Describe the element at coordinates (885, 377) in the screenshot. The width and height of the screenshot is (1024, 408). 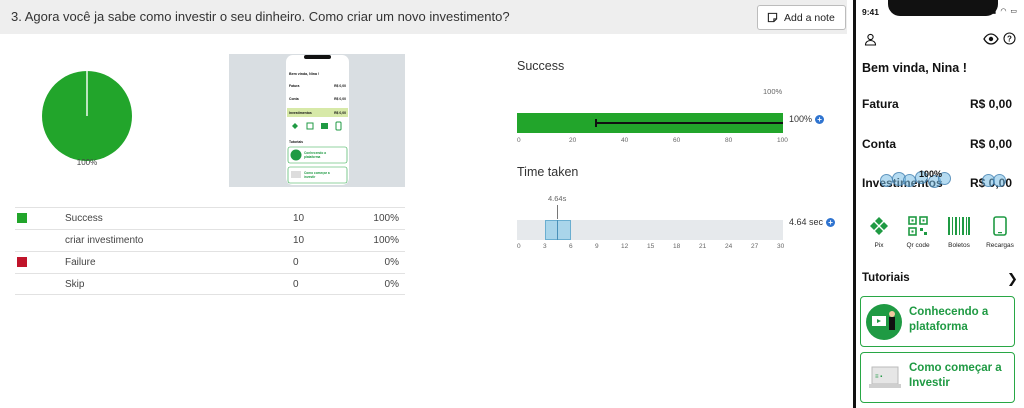
I see `laptop-illustration-icon: ≡ ▪` at that location.